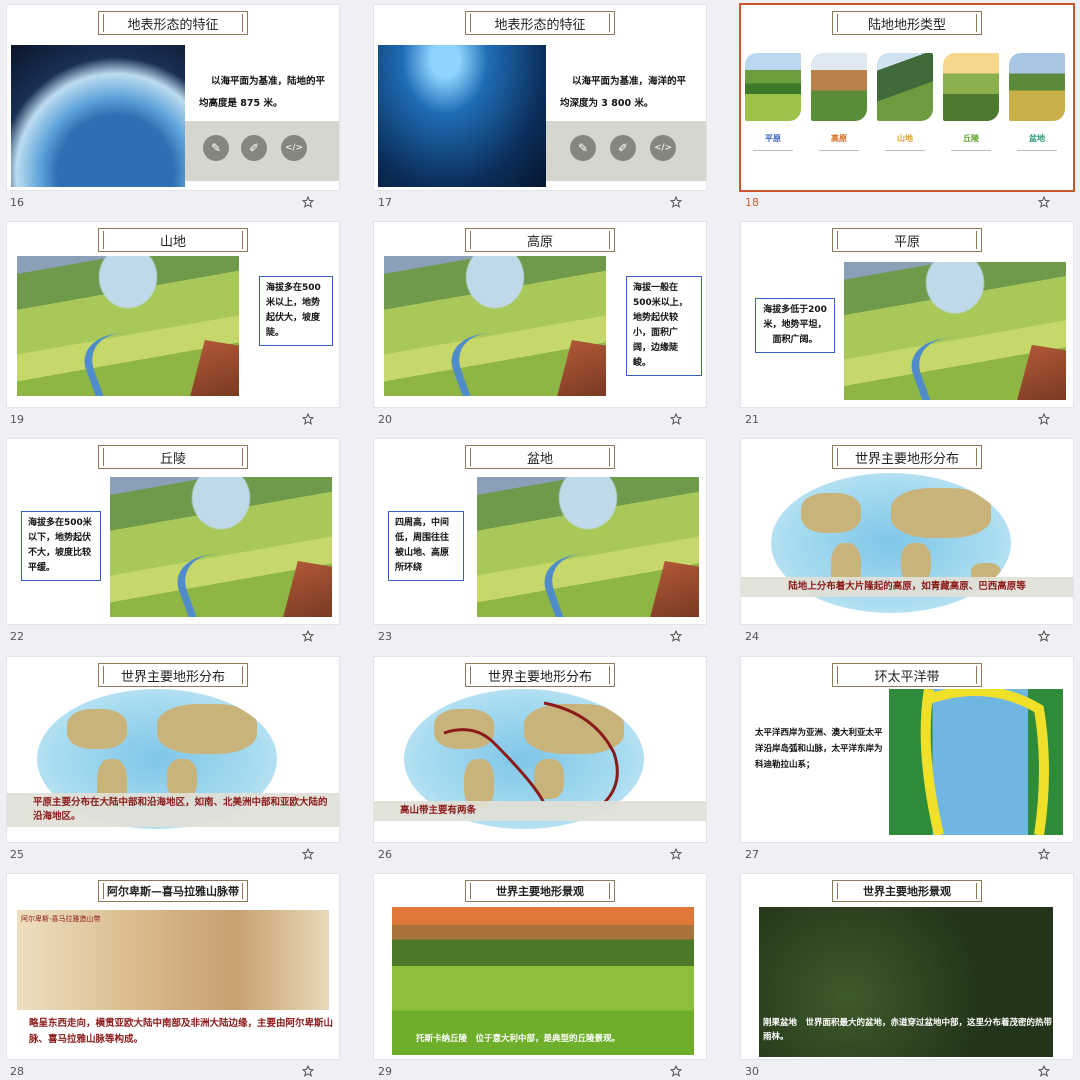  Describe the element at coordinates (908, 1030) in the screenshot. I see `slide-caption: 刚果盆地 世界面积最大的盆地，赤道穿过盆地中部，这里分布着茂密的热带雨林。` at that location.